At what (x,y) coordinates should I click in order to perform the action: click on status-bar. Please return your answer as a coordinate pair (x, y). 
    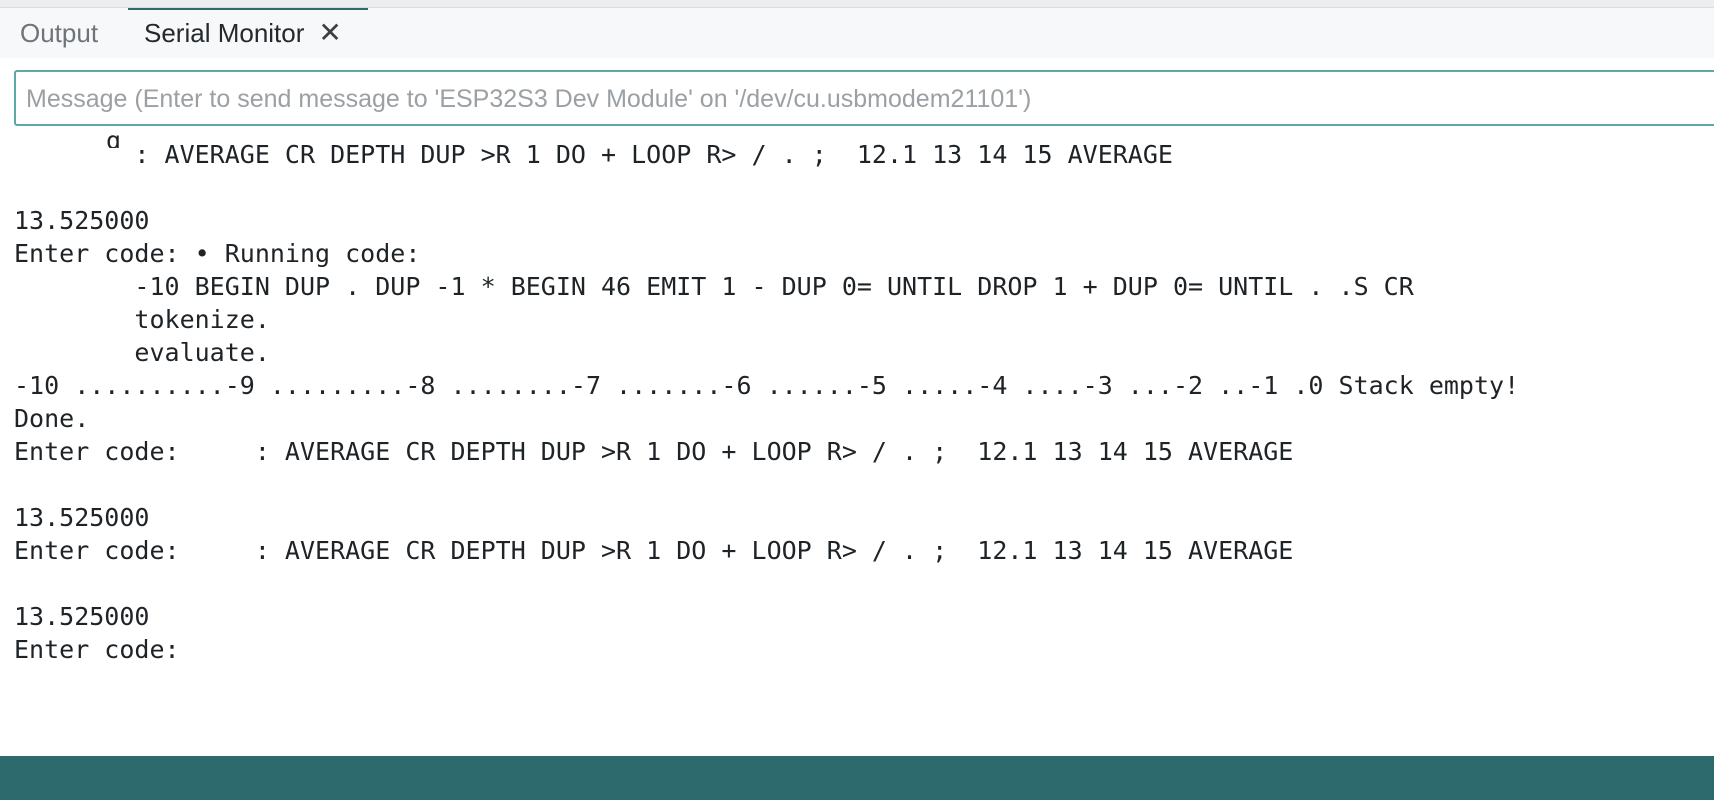
    Looking at the image, I should click on (857, 778).